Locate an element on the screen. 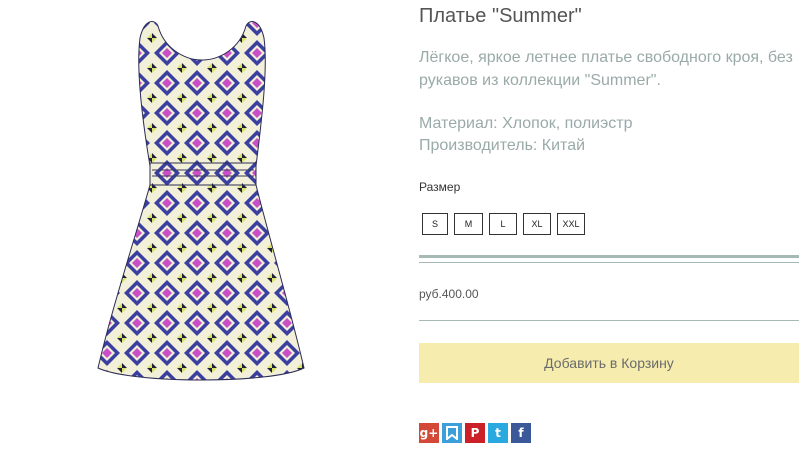 Image resolution: width=807 pixels, height=461 pixels. size-label: Размер is located at coordinates (440, 187).